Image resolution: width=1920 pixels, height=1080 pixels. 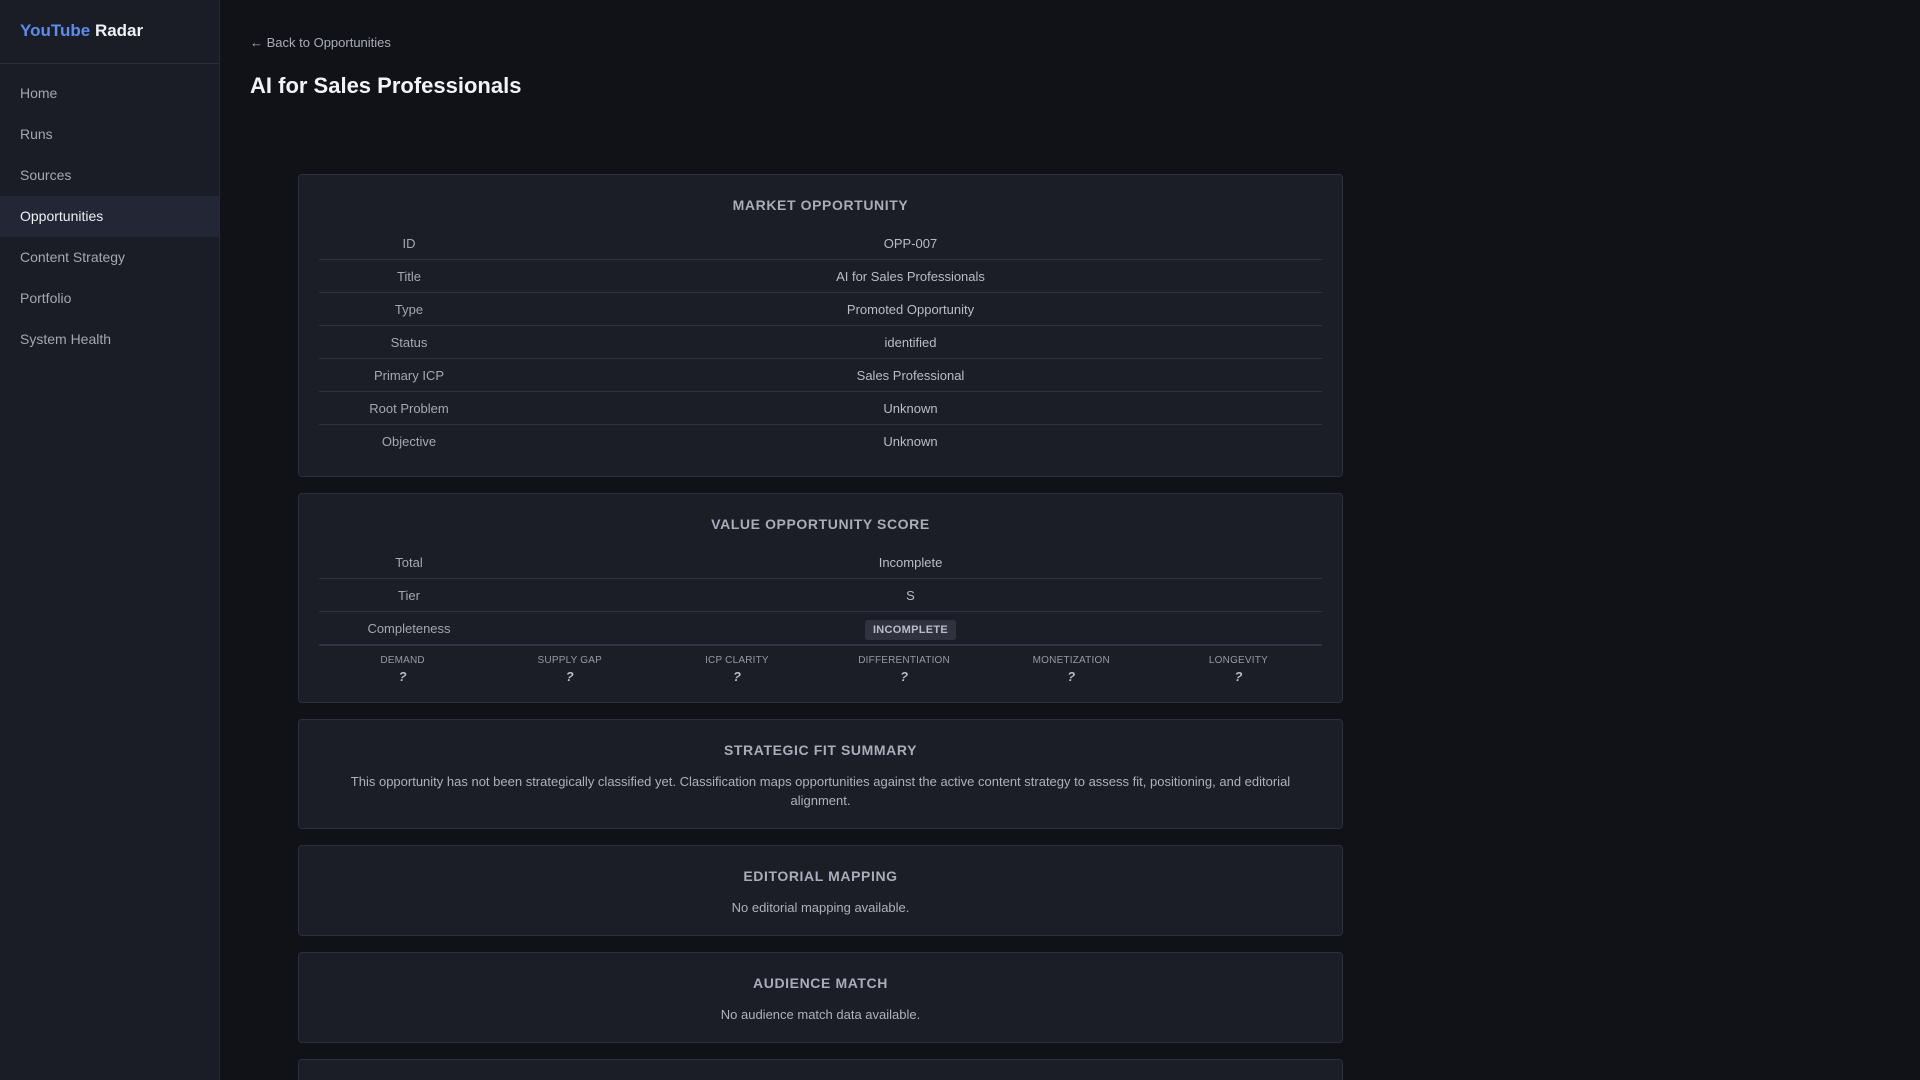 What do you see at coordinates (820, 983) in the screenshot?
I see `card-title: AUDIENCE MATCH` at bounding box center [820, 983].